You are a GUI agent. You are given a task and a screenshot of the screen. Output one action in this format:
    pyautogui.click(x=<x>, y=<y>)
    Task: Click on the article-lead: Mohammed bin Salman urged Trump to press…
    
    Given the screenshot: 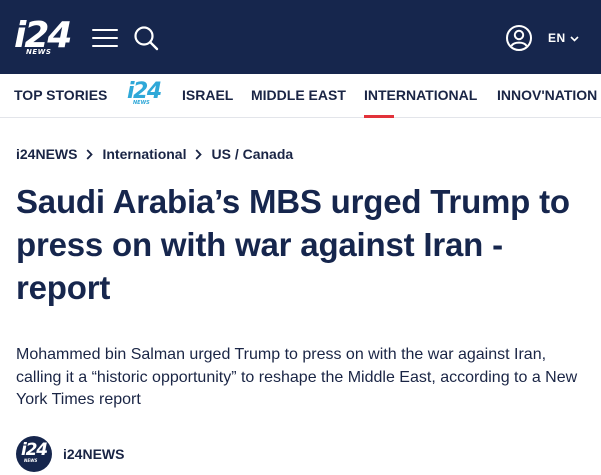 What is the action you would take?
    pyautogui.click(x=297, y=377)
    